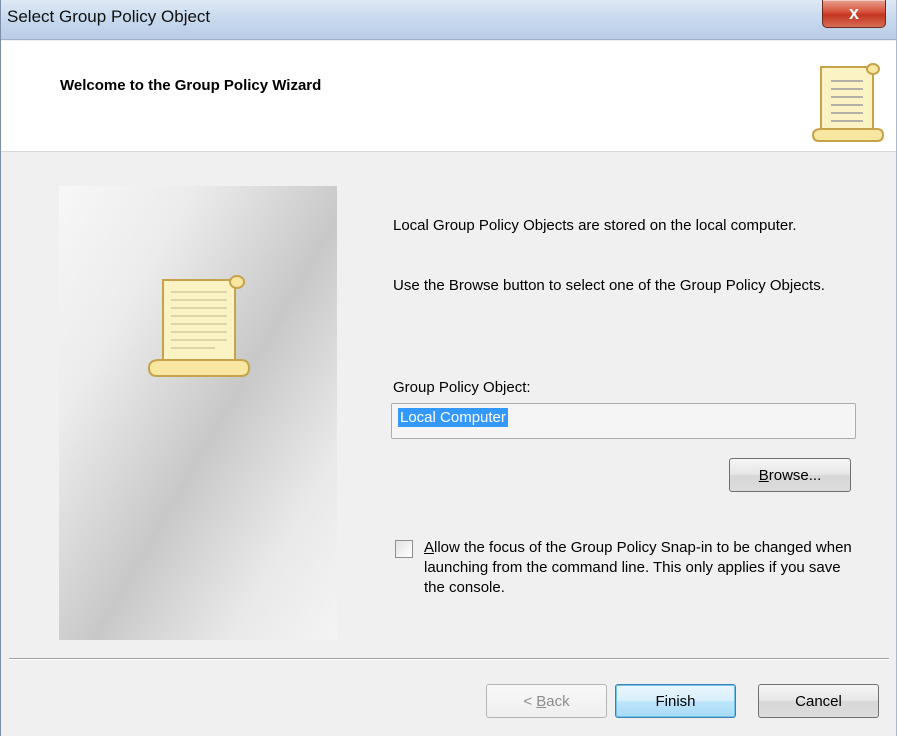 The width and height of the screenshot is (897, 736). What do you see at coordinates (530, 701) in the screenshot?
I see `back-prefix: <` at bounding box center [530, 701].